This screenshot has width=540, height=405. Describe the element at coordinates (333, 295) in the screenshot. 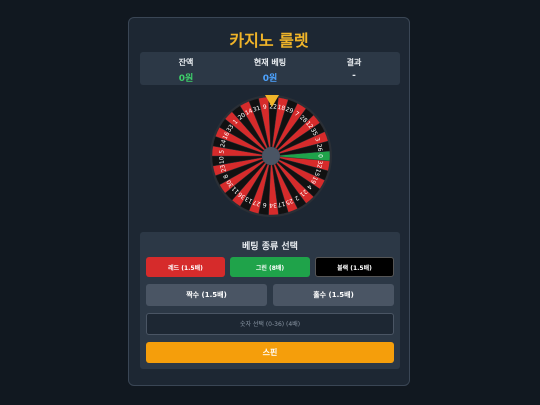

I see `bet-odd-button: 홀수 (1.5배)` at that location.